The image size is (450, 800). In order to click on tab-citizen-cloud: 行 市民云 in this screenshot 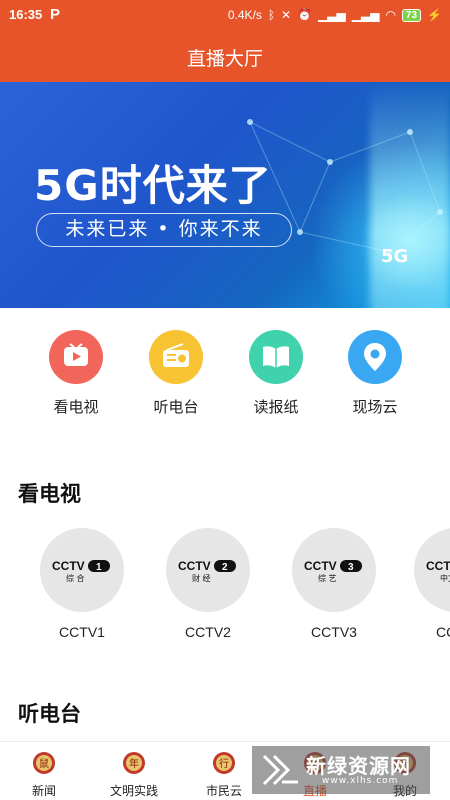, I will do `click(224, 773)`.